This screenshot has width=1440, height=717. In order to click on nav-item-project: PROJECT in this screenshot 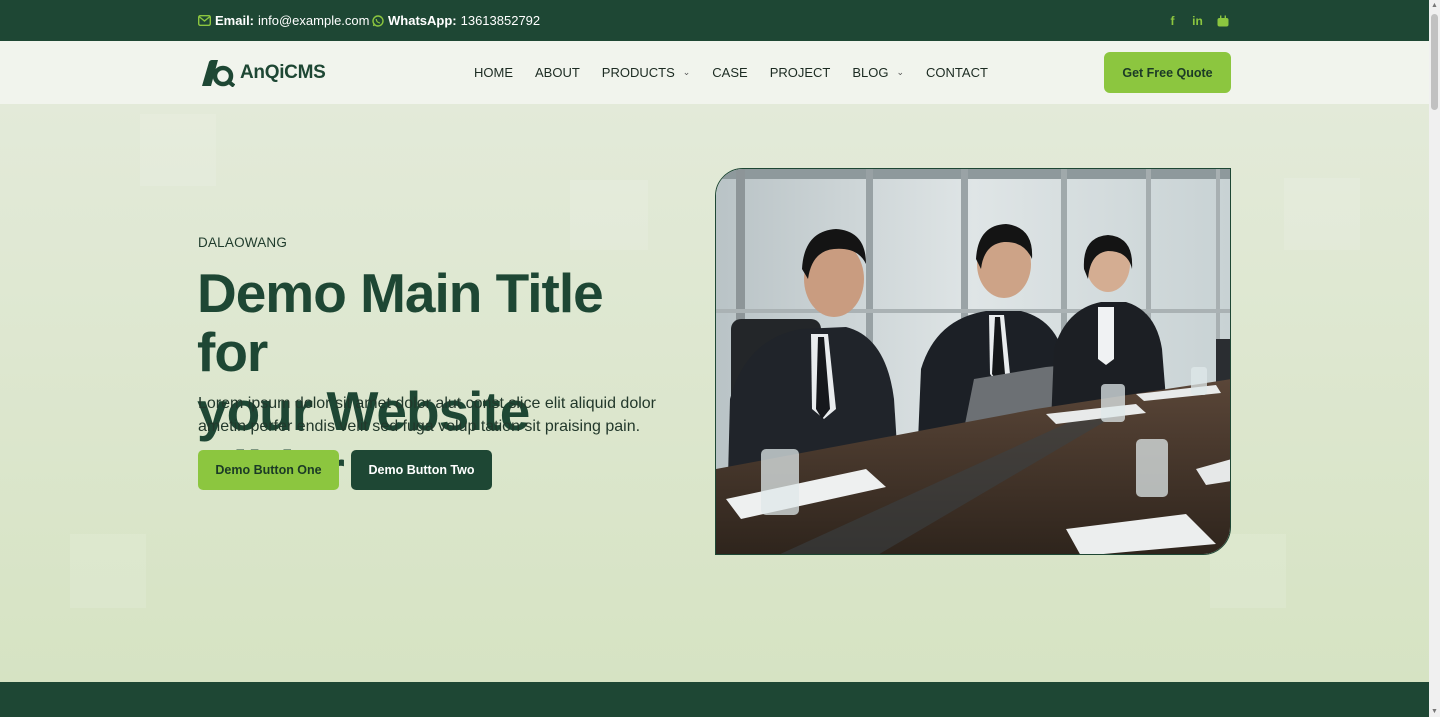, I will do `click(800, 72)`.